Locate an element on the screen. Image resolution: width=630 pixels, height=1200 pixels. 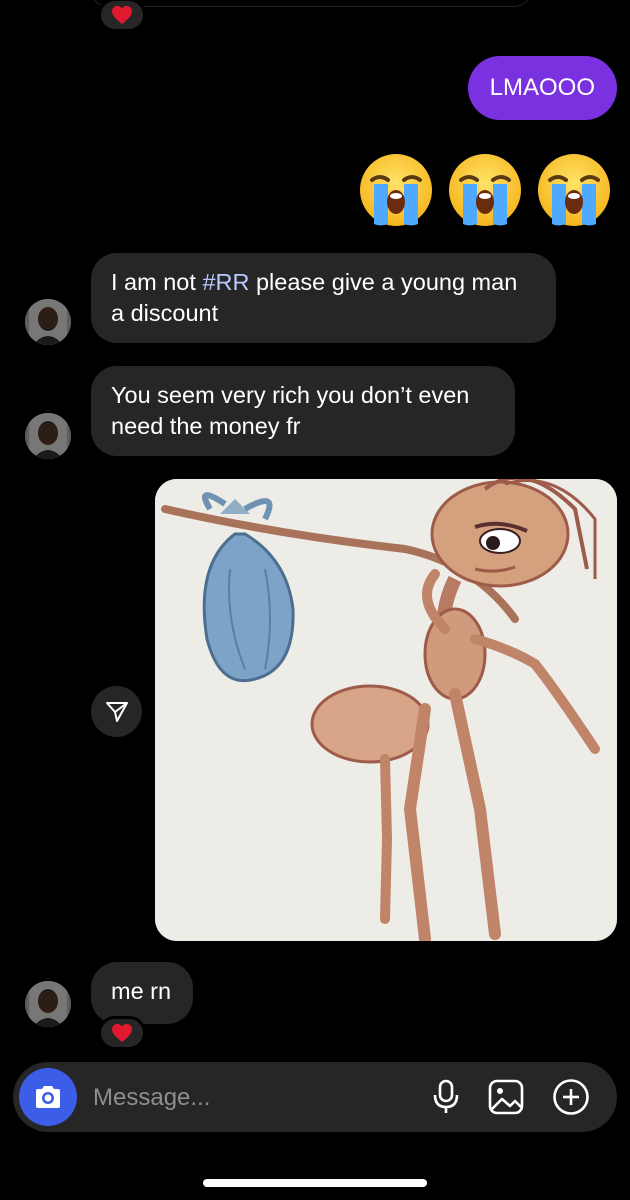
message-text: me rn is located at coordinates (141, 991).